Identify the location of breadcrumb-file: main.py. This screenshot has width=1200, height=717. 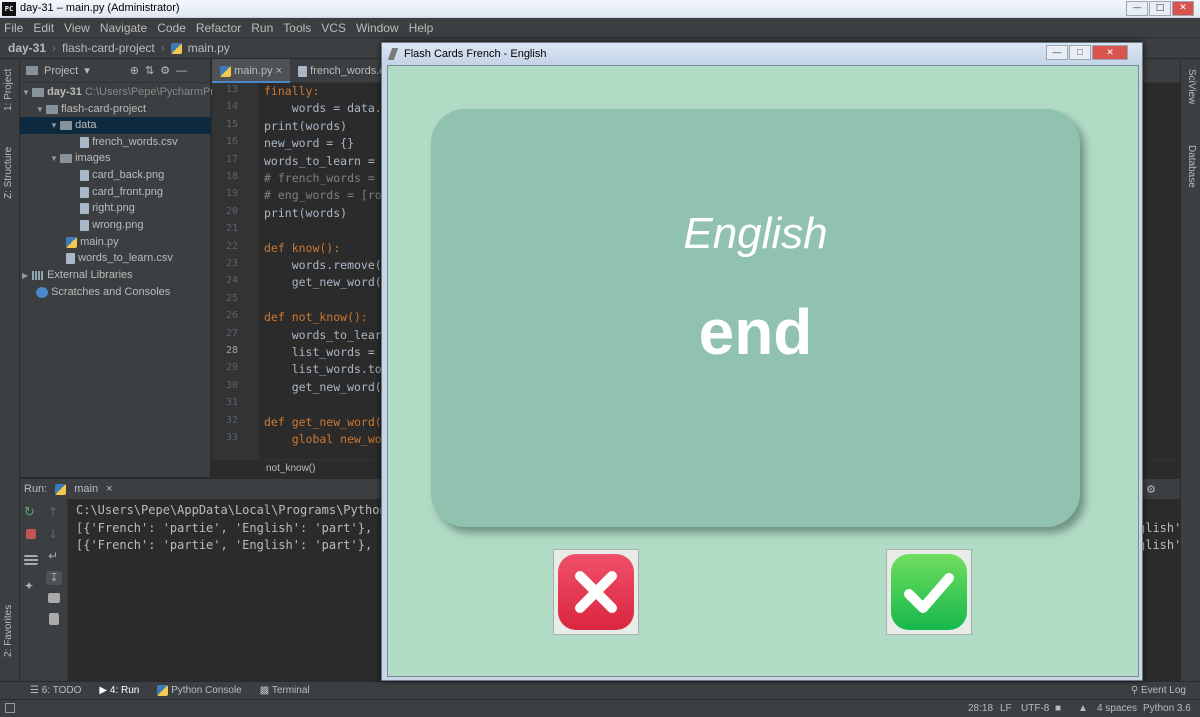
(209, 48).